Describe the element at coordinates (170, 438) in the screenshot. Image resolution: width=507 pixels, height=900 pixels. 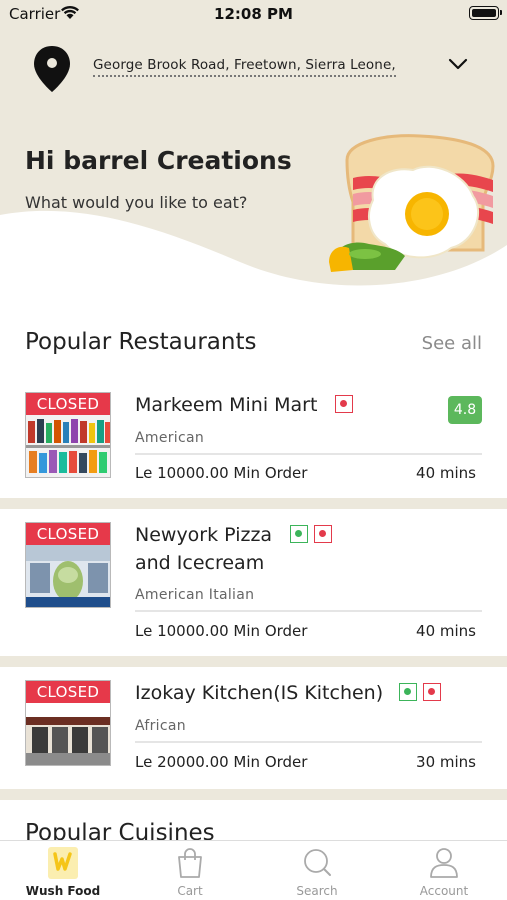
I see `restaurant-cuisine: American` at that location.